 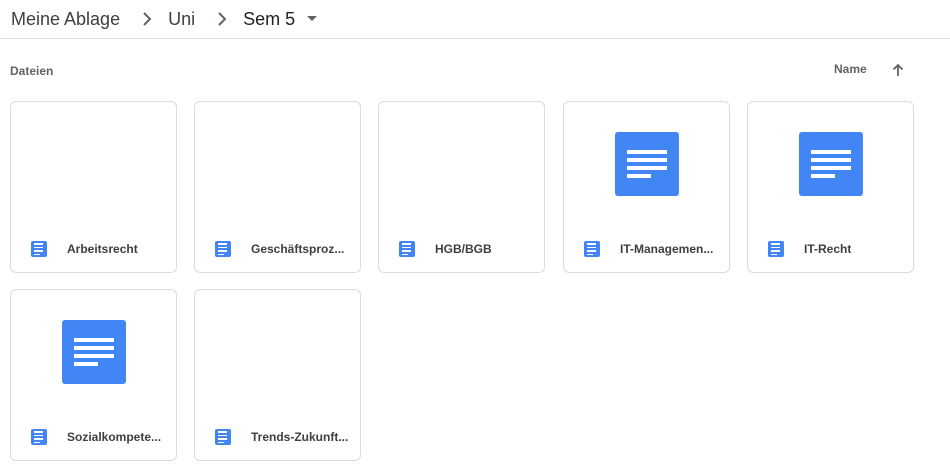 I want to click on file-footer: IT-Recht, so click(x=830, y=249).